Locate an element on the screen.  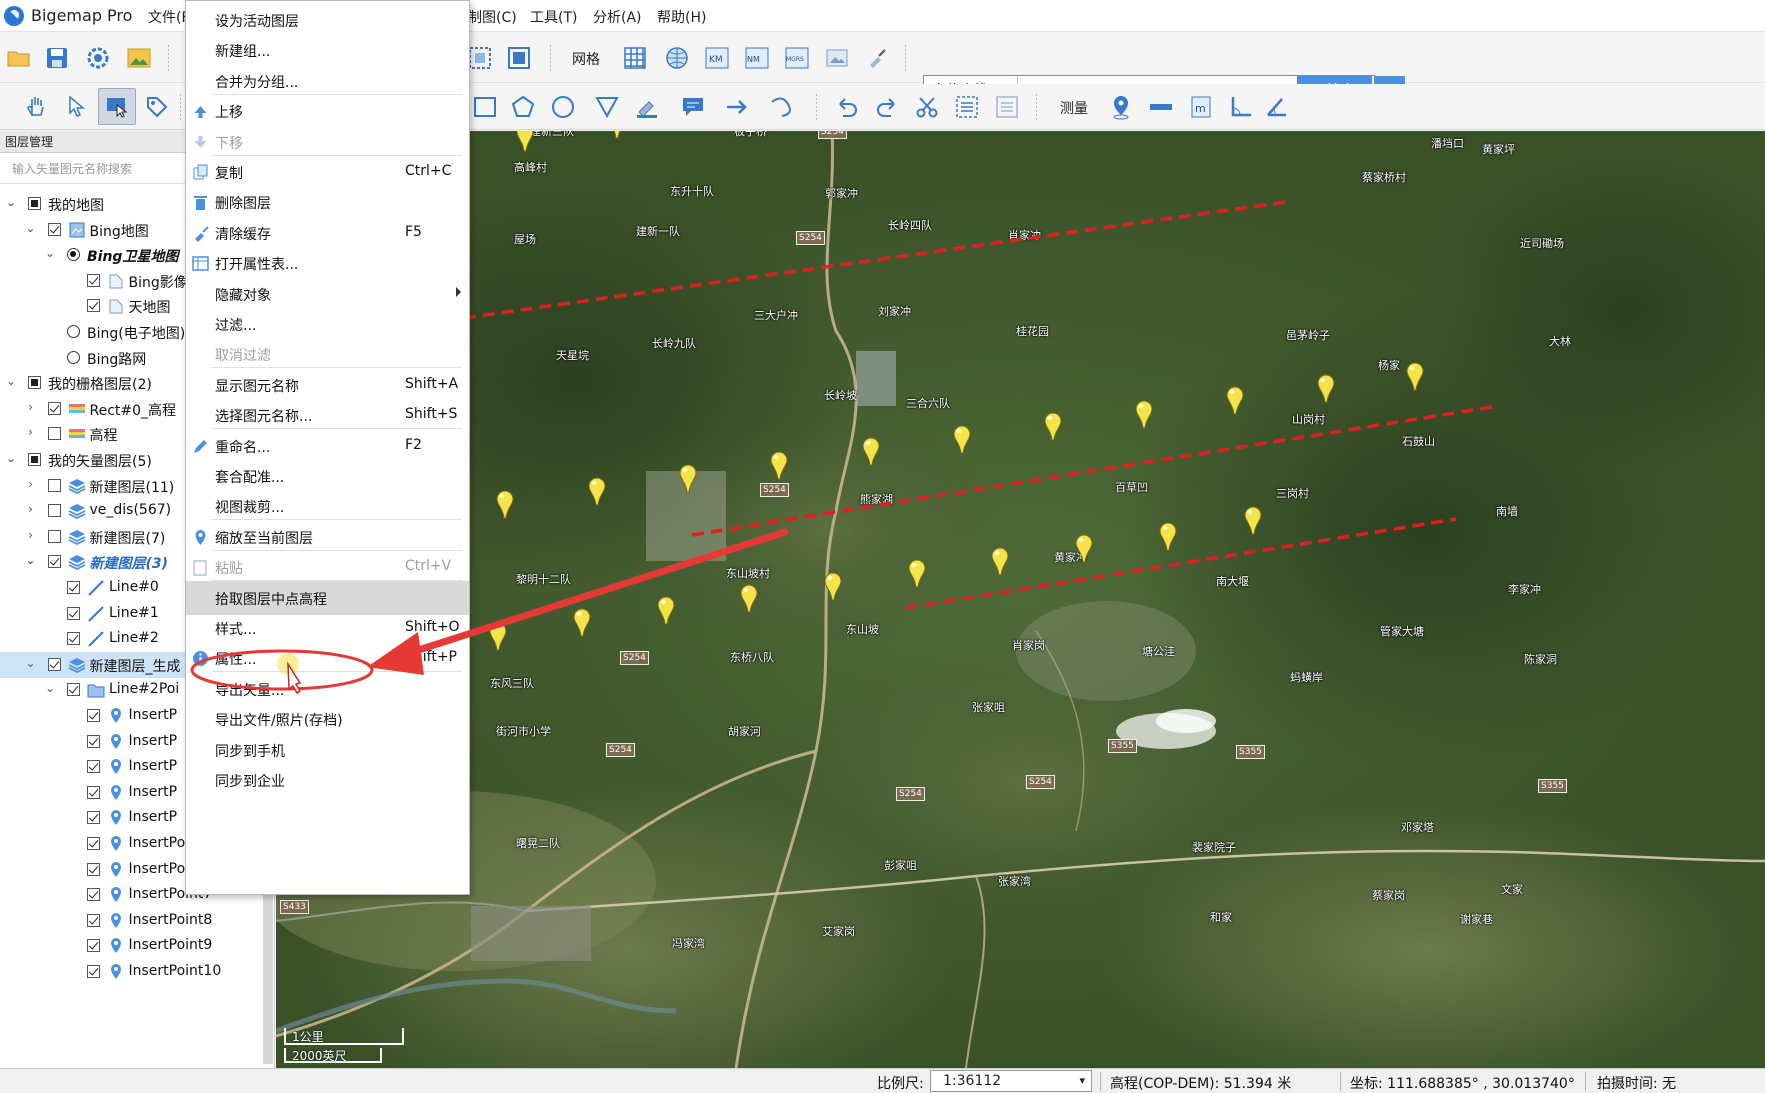
menu-analysis: 分析(A) is located at coordinates (617, 17).